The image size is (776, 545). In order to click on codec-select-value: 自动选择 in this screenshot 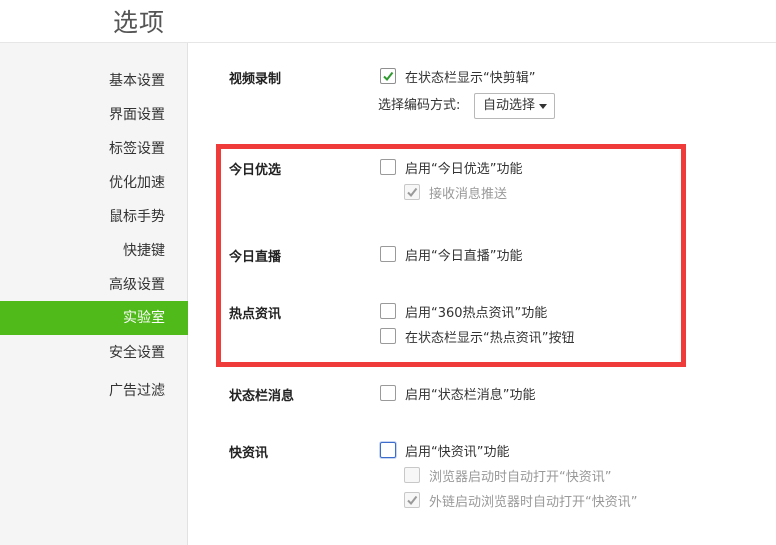, I will do `click(509, 105)`.